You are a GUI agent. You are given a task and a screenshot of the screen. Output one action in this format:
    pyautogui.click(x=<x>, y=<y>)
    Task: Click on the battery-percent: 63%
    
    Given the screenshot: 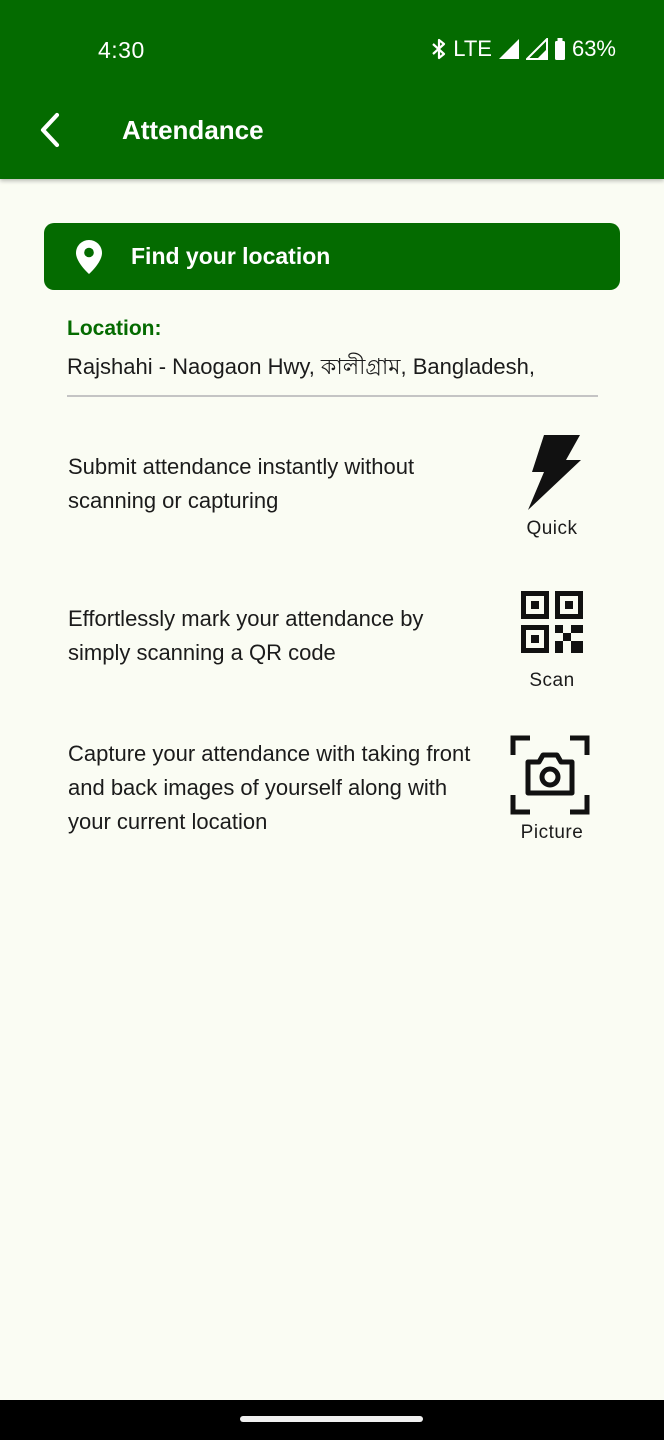 What is the action you would take?
    pyautogui.click(x=593, y=48)
    